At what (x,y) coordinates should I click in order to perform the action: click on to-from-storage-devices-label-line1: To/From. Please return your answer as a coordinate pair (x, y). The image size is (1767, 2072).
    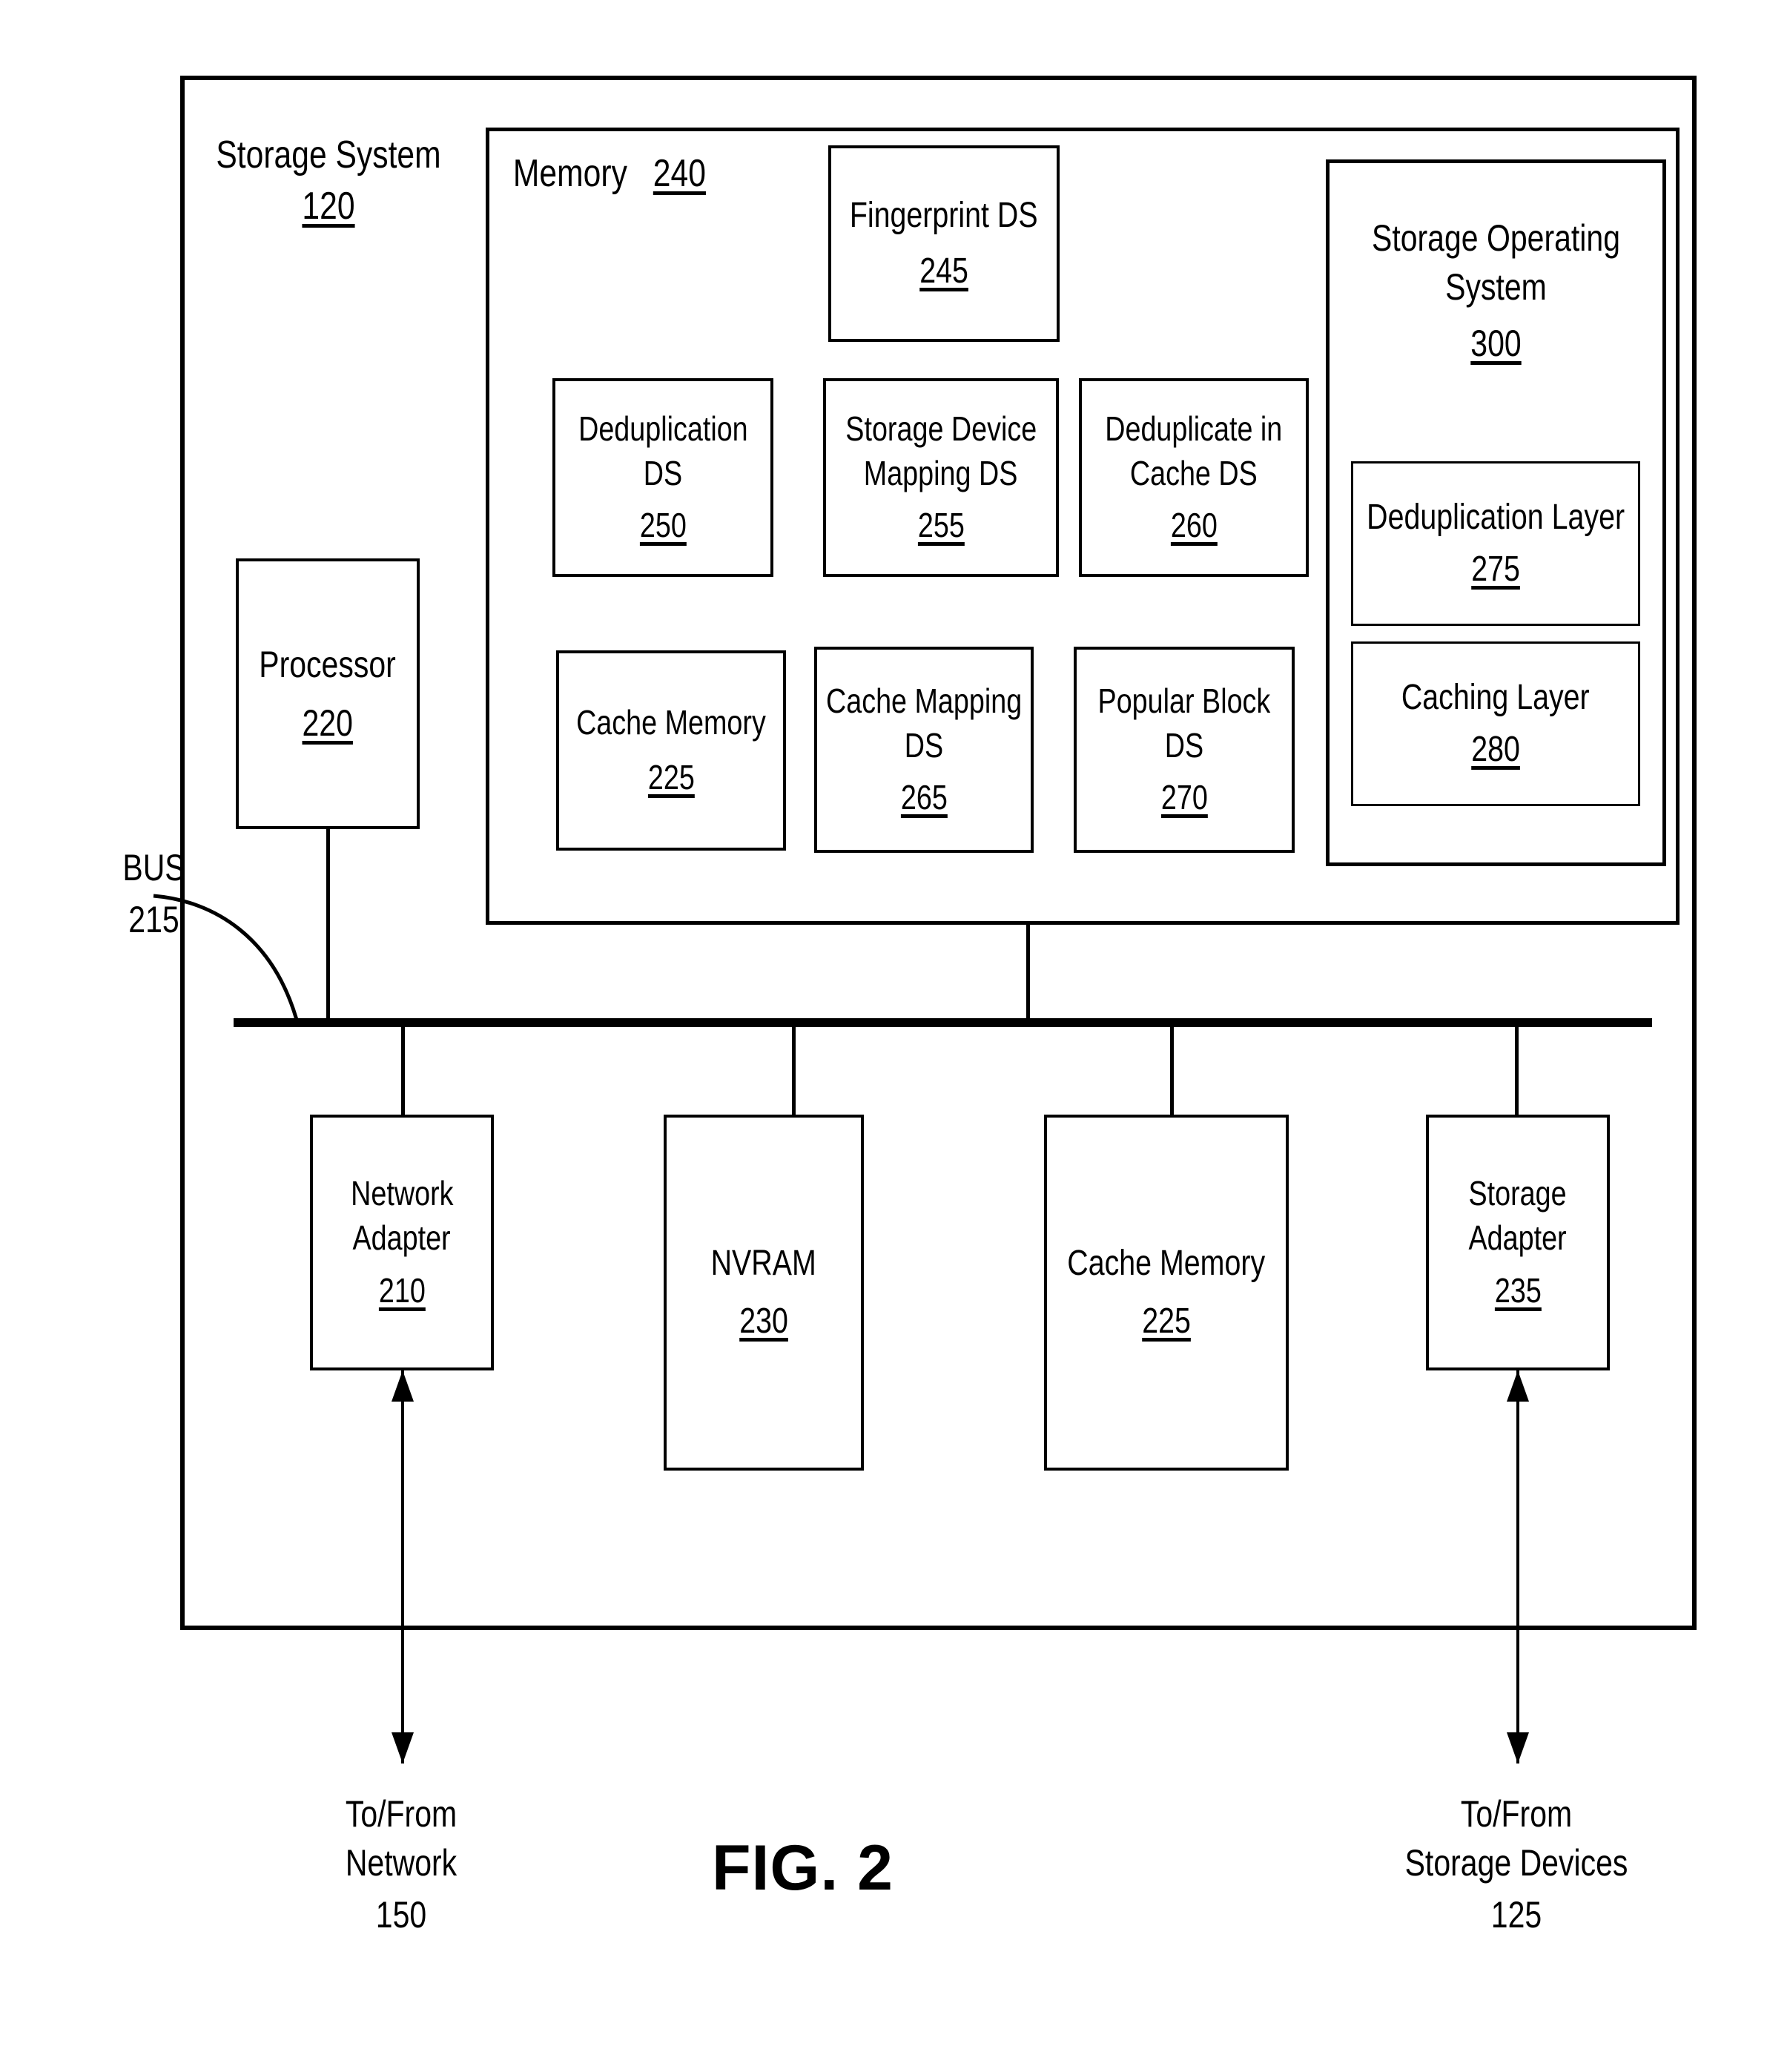
    Looking at the image, I should click on (1516, 1814).